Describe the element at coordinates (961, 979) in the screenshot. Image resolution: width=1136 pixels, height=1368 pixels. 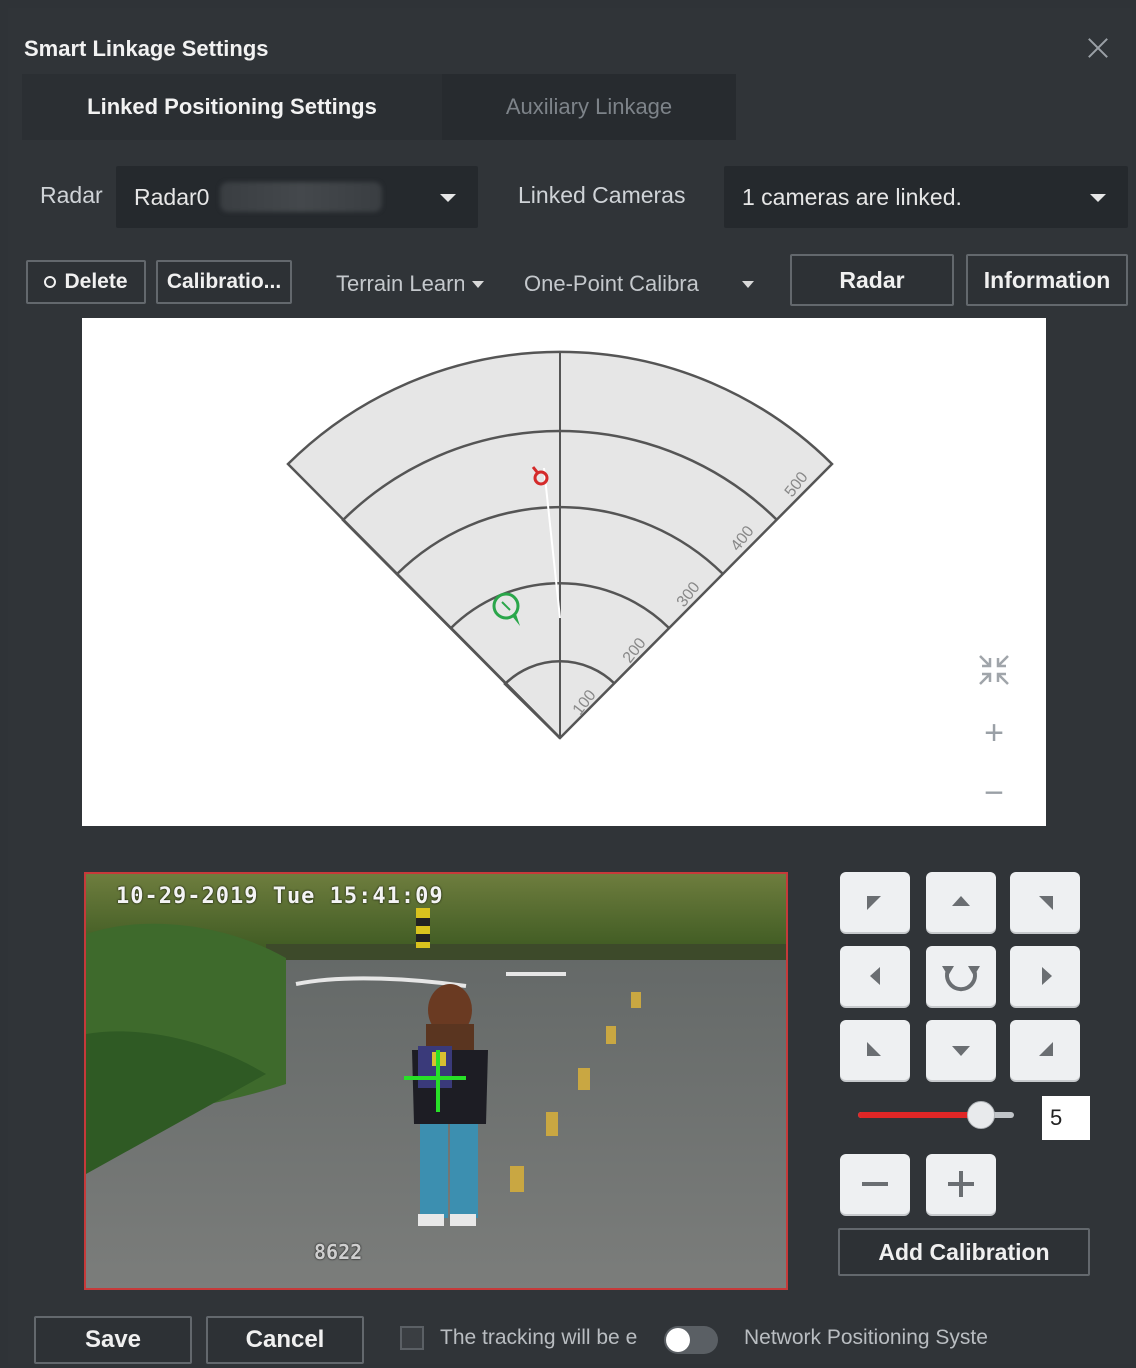
I see `rotate-icon` at that location.